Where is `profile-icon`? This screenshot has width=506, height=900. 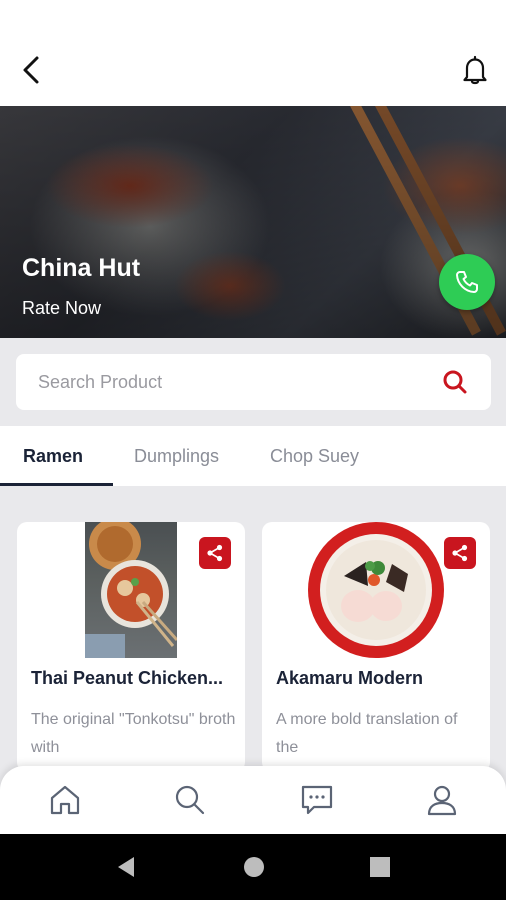 profile-icon is located at coordinates (442, 800).